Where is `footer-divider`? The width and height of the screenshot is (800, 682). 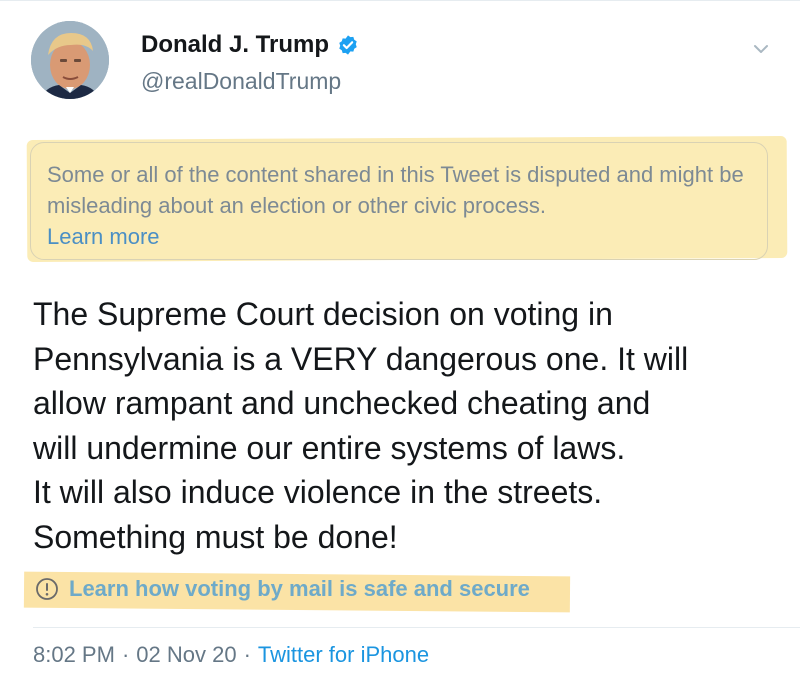
footer-divider is located at coordinates (416, 627).